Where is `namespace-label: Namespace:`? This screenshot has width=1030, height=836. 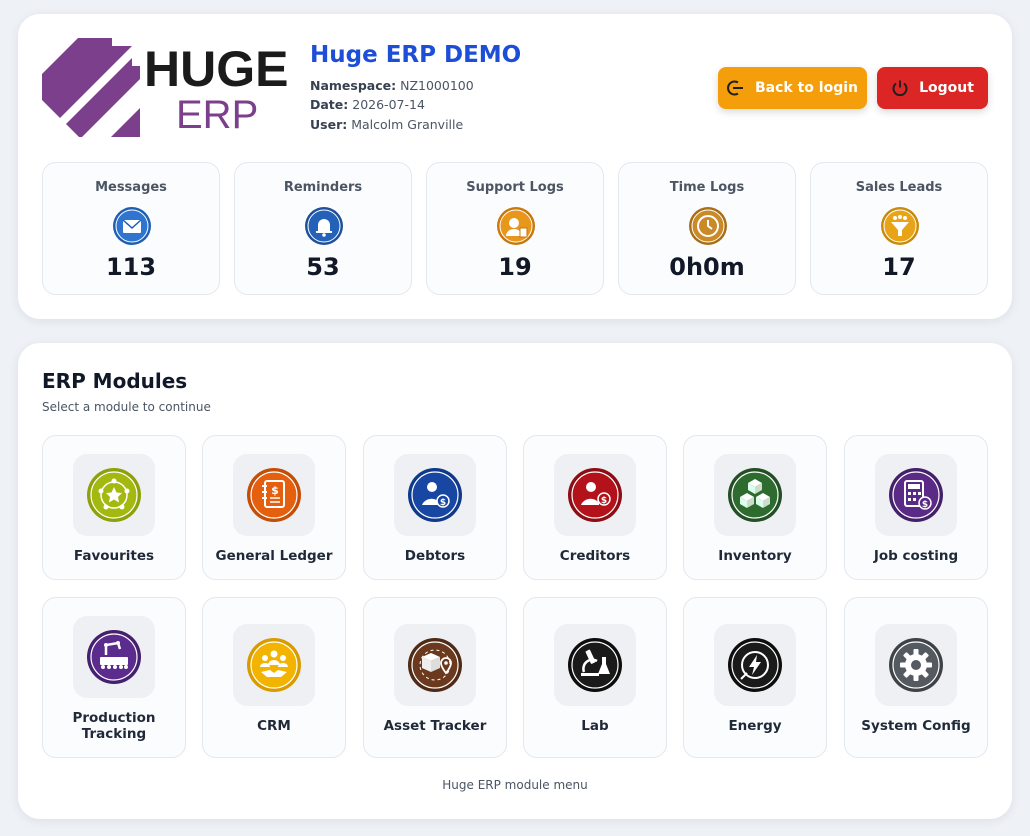
namespace-label: Namespace: is located at coordinates (353, 85).